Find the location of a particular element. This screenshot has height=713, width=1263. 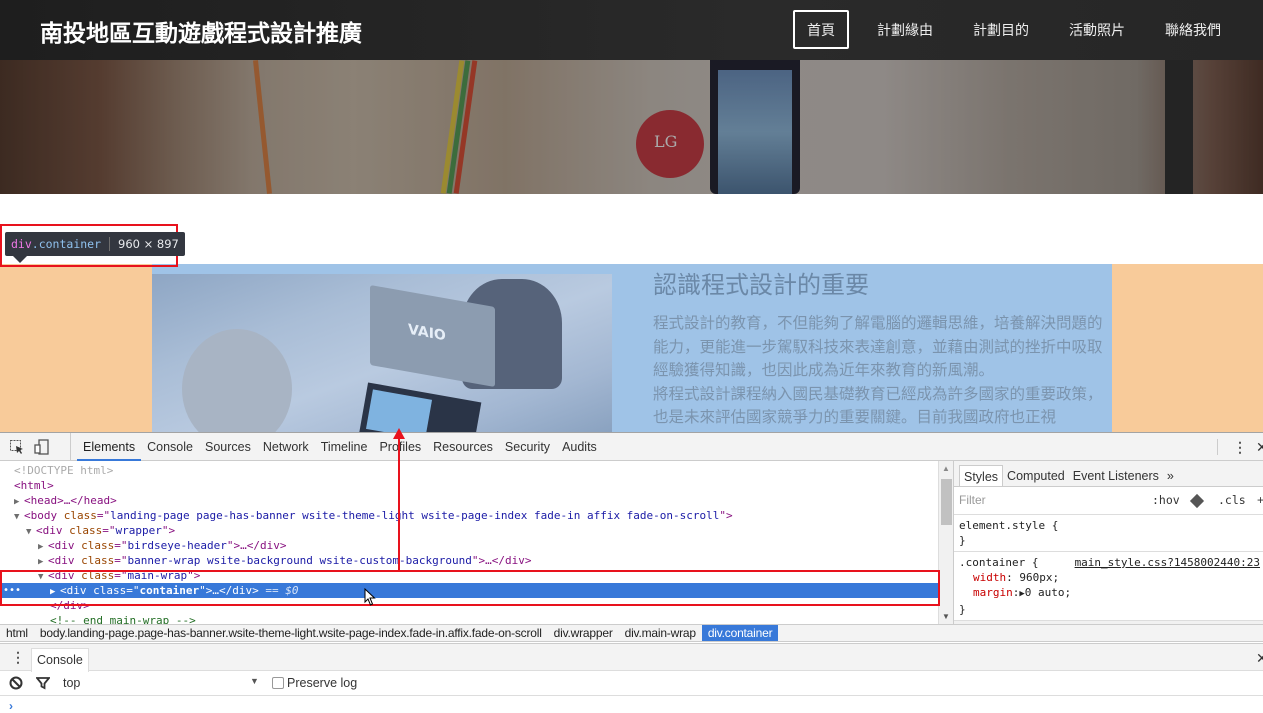

stylesheet-source-link: main_style.css?1458002440:23 is located at coordinates (1167, 562).